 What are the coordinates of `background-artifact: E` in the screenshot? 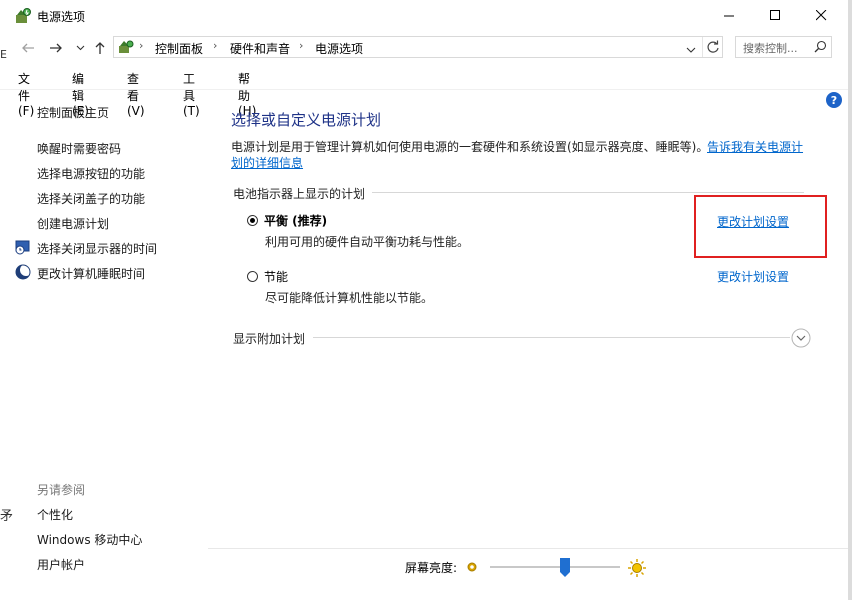 It's located at (3, 54).